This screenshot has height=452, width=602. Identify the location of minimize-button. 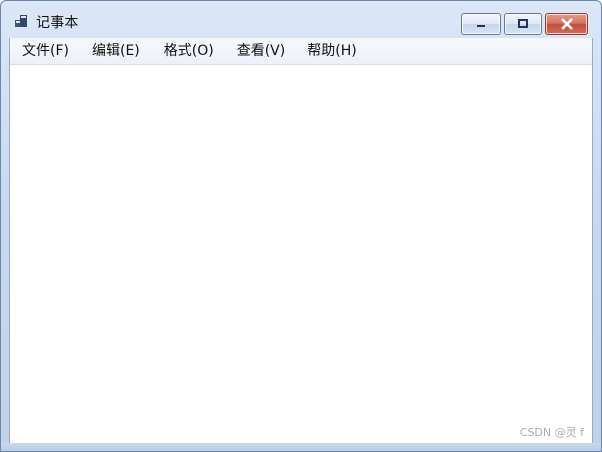
(481, 24).